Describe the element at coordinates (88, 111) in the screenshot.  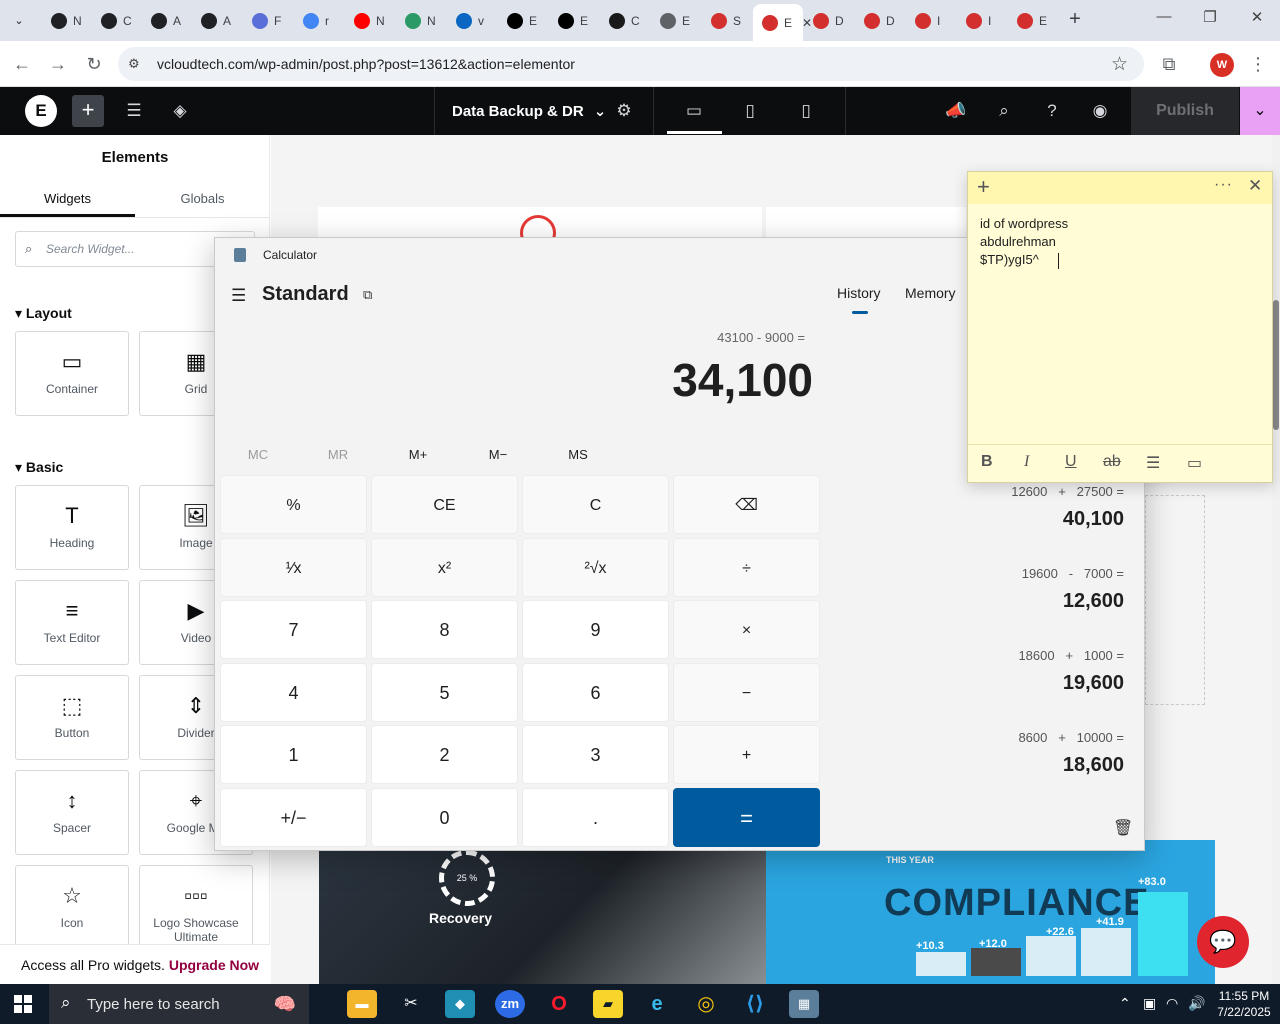
I see `add-element-button: +` at that location.